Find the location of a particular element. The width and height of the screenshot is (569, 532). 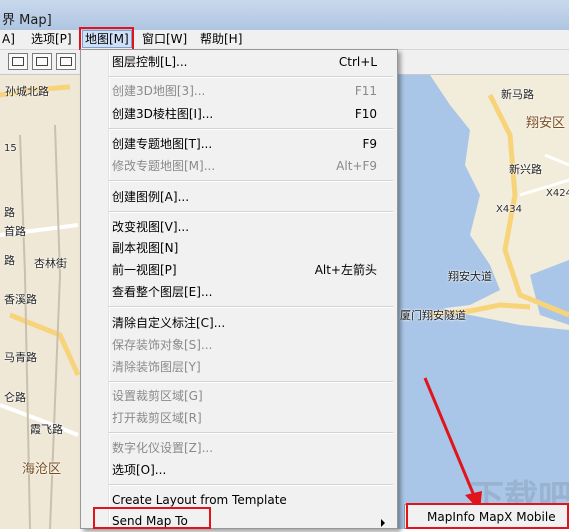

map-label: X424 is located at coordinates (557, 193).